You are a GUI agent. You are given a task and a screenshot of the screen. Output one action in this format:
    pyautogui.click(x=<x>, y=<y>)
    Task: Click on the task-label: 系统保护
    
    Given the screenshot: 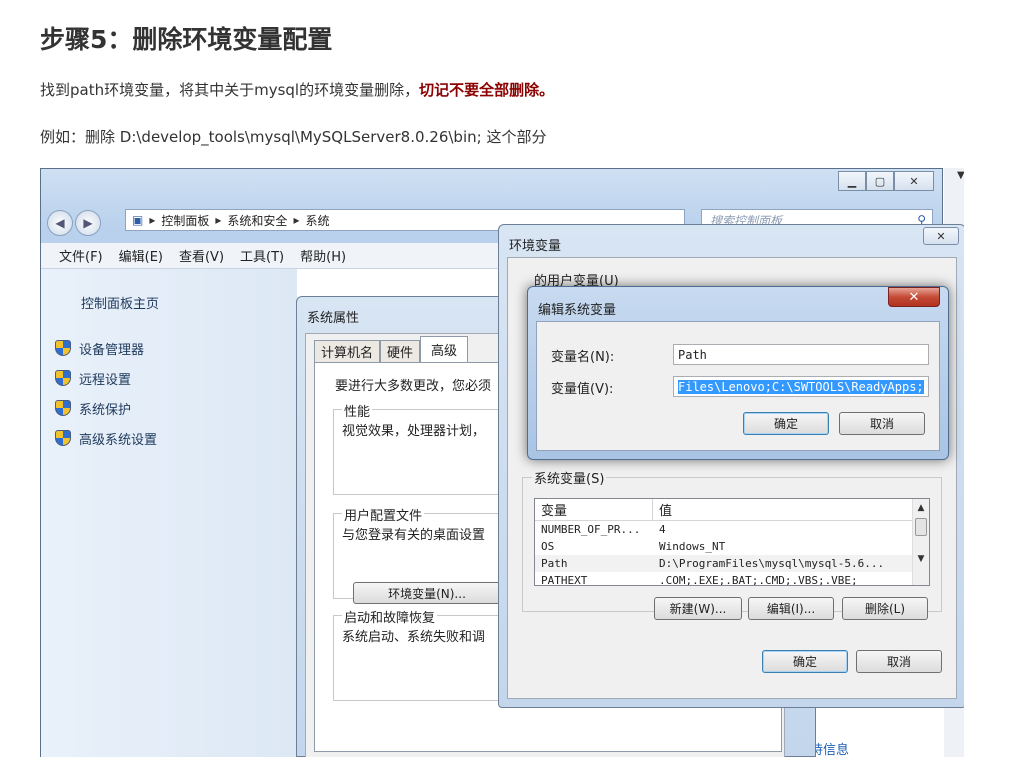 What is the action you would take?
    pyautogui.click(x=105, y=410)
    